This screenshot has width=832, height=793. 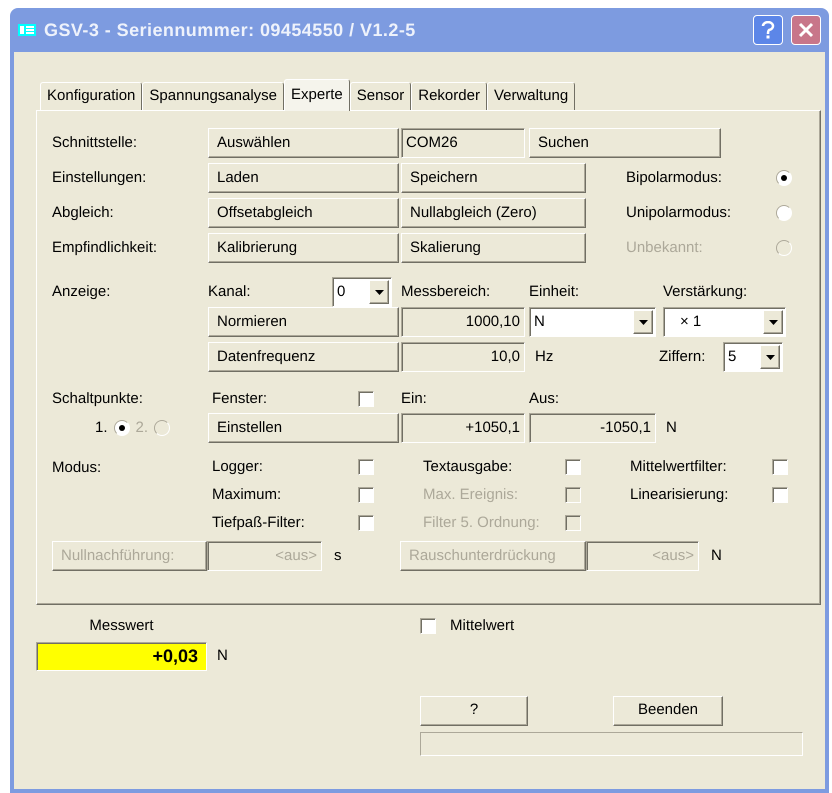 What do you see at coordinates (592, 428) in the screenshot?
I see `off-field: -1050,1` at bounding box center [592, 428].